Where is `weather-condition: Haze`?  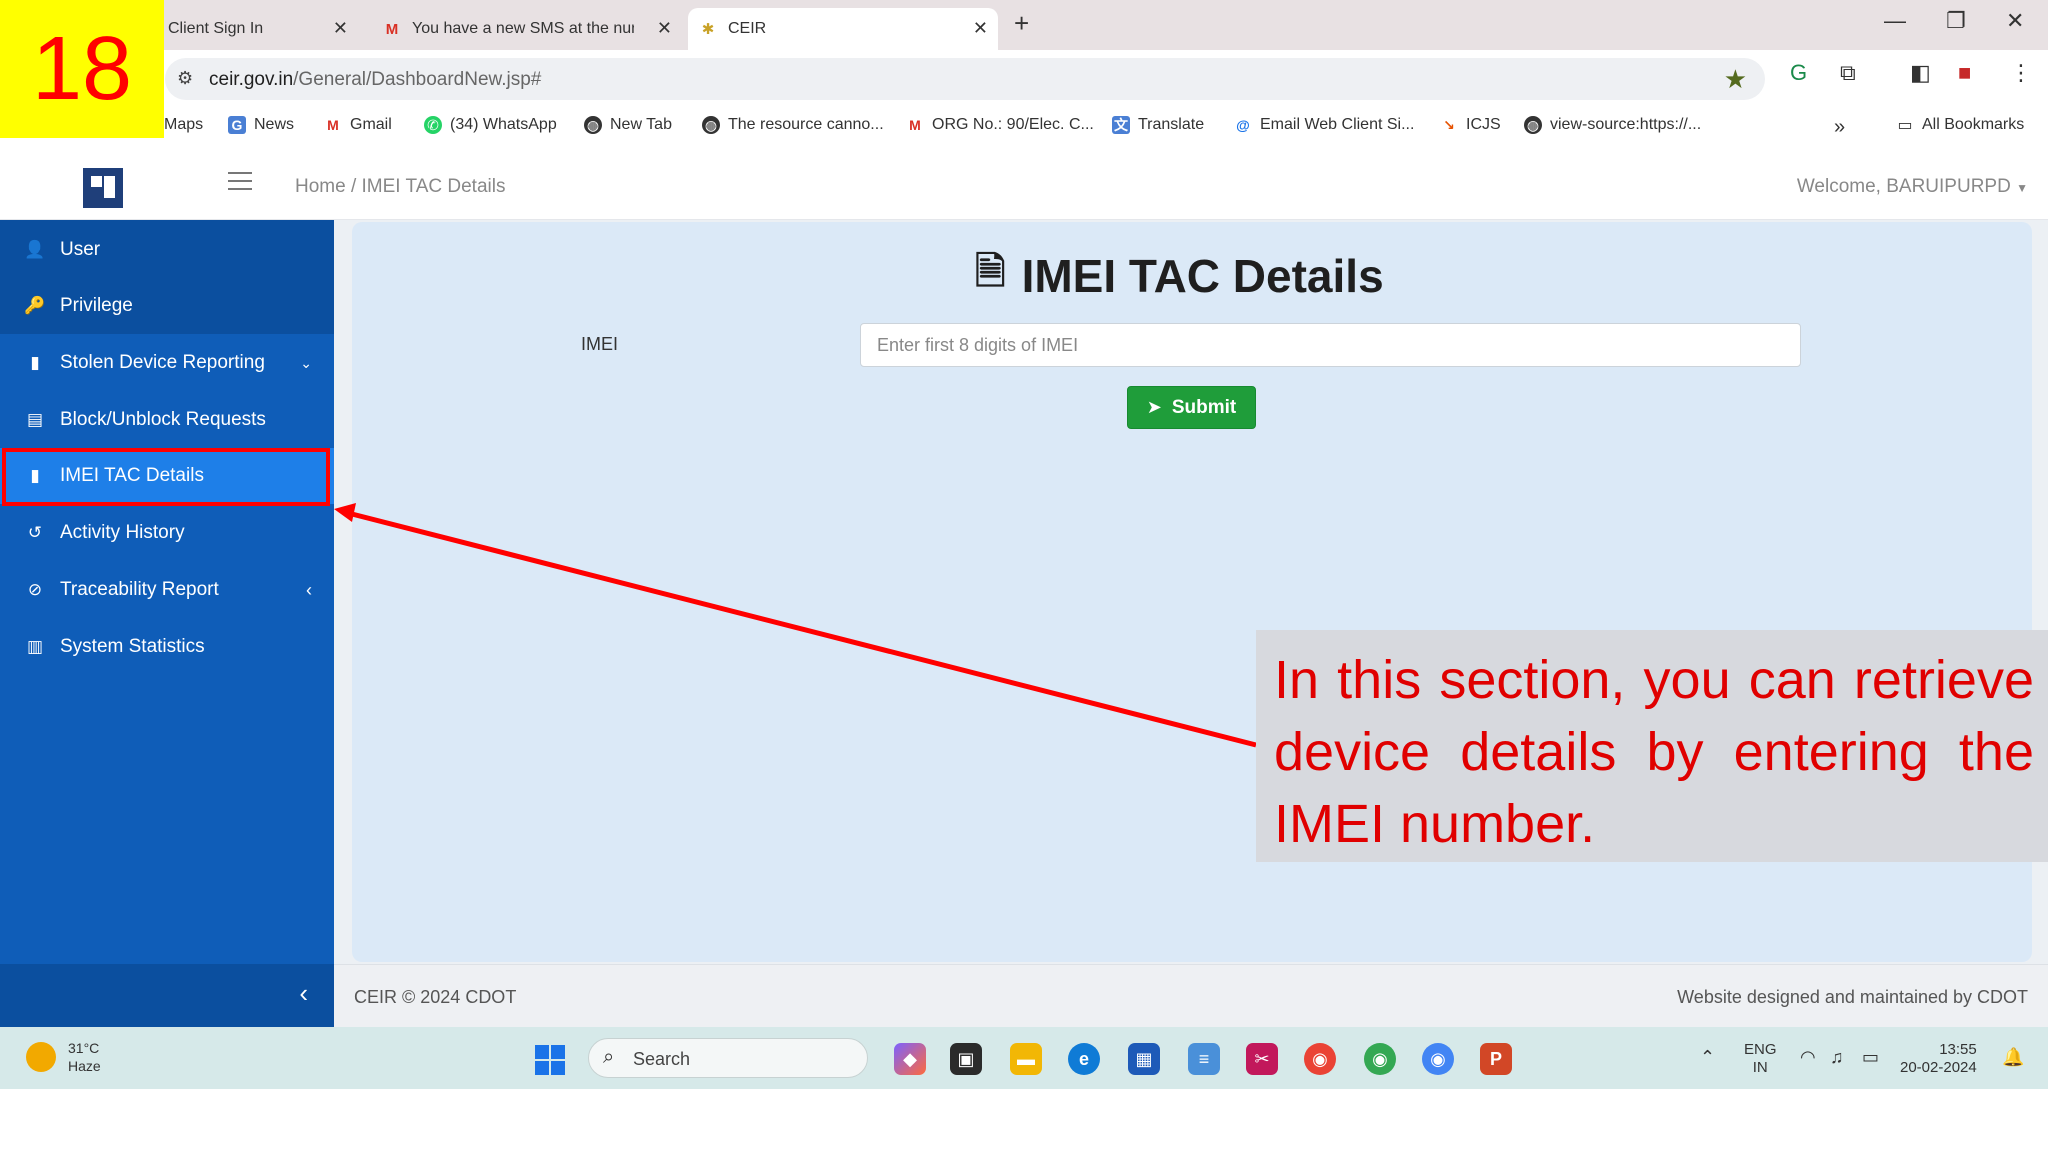
weather-condition: Haze is located at coordinates (84, 1066).